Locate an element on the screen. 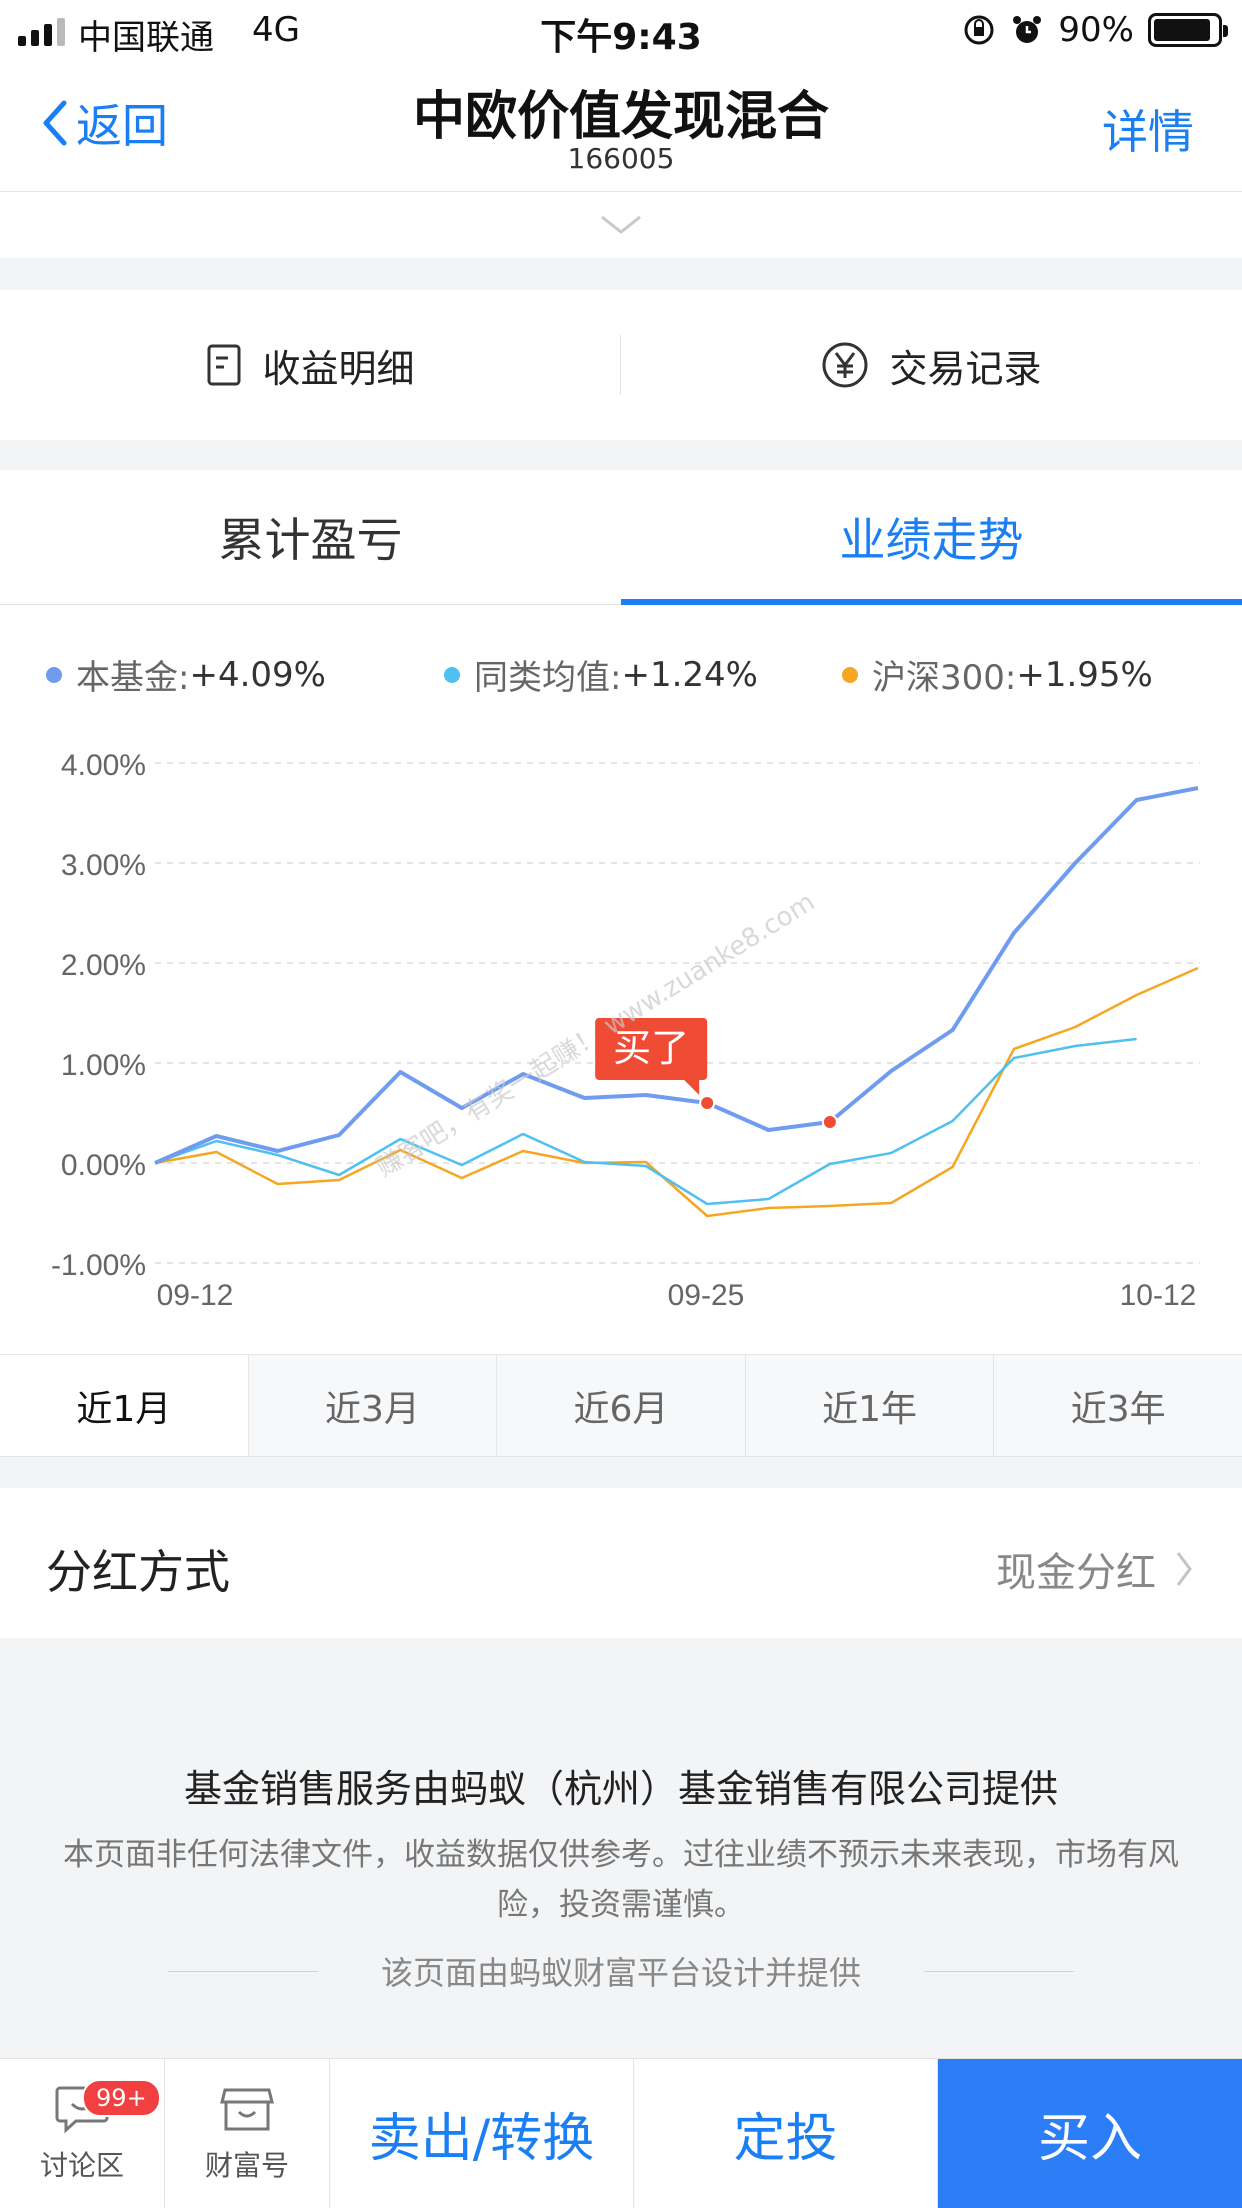  legend-name: 沪深300: is located at coordinates (944, 678).